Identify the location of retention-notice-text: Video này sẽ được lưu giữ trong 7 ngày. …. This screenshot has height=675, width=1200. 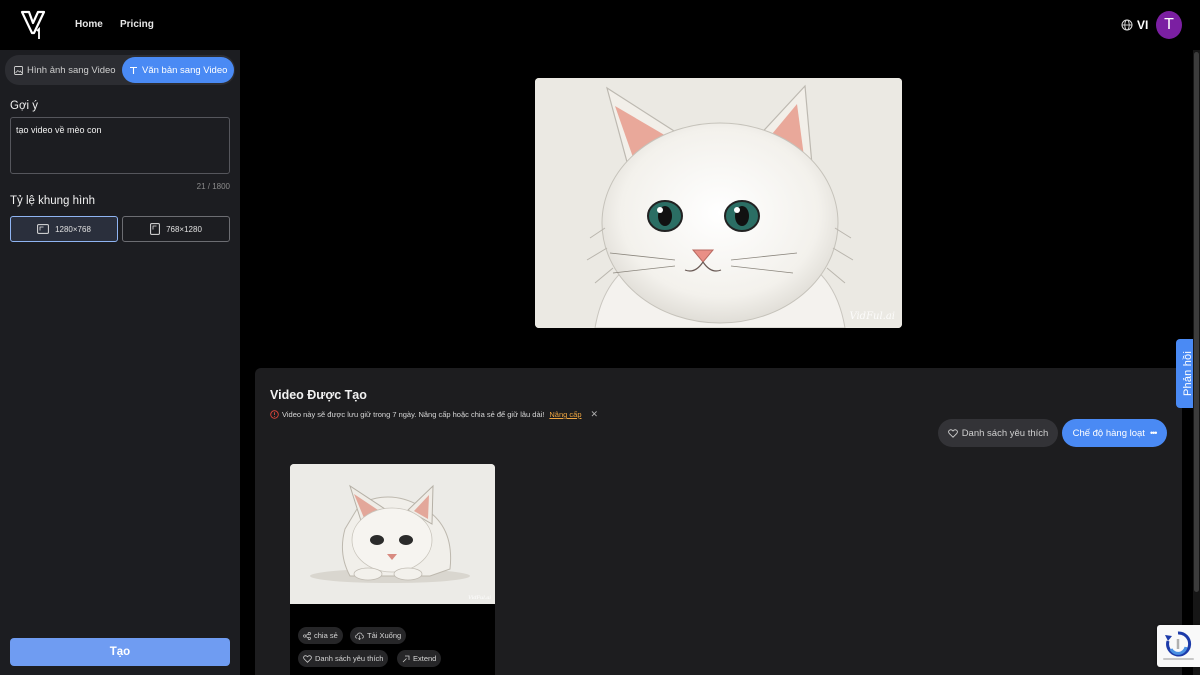
(413, 414).